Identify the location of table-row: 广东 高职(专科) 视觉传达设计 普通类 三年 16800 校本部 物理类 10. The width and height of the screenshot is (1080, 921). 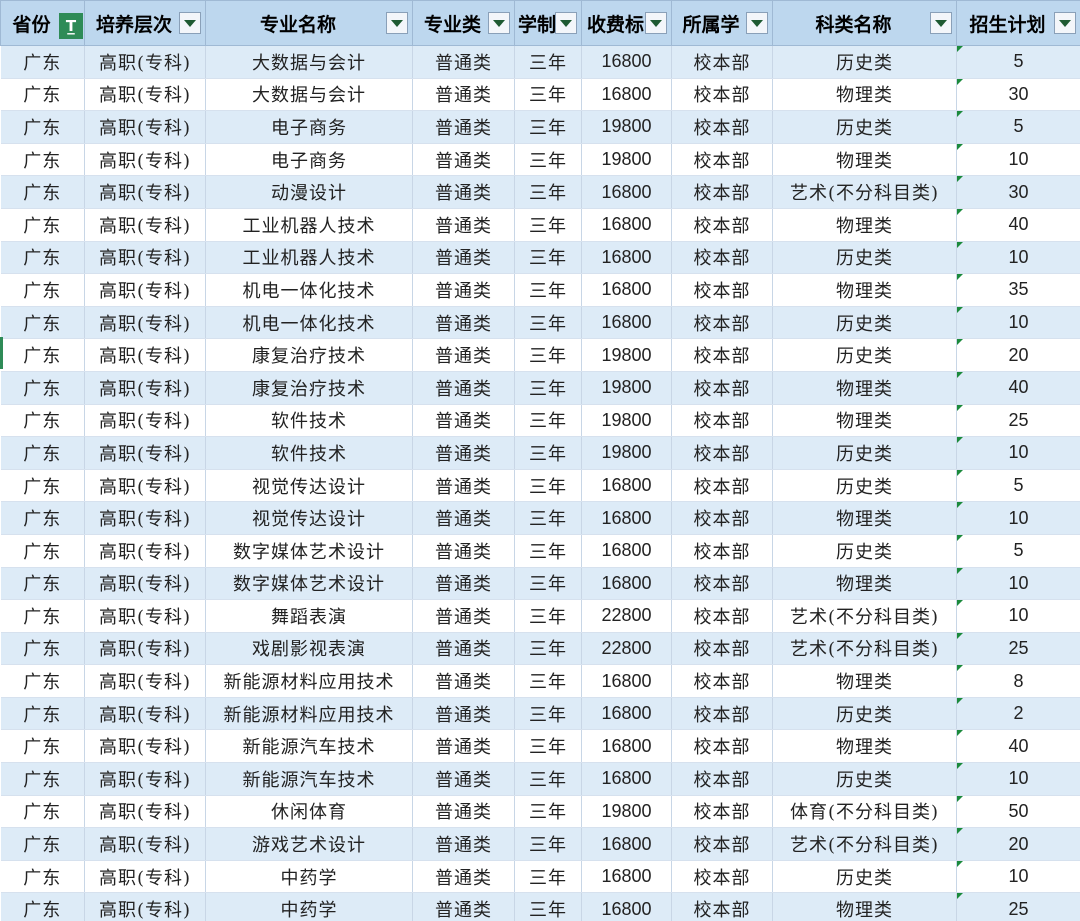
(540, 518).